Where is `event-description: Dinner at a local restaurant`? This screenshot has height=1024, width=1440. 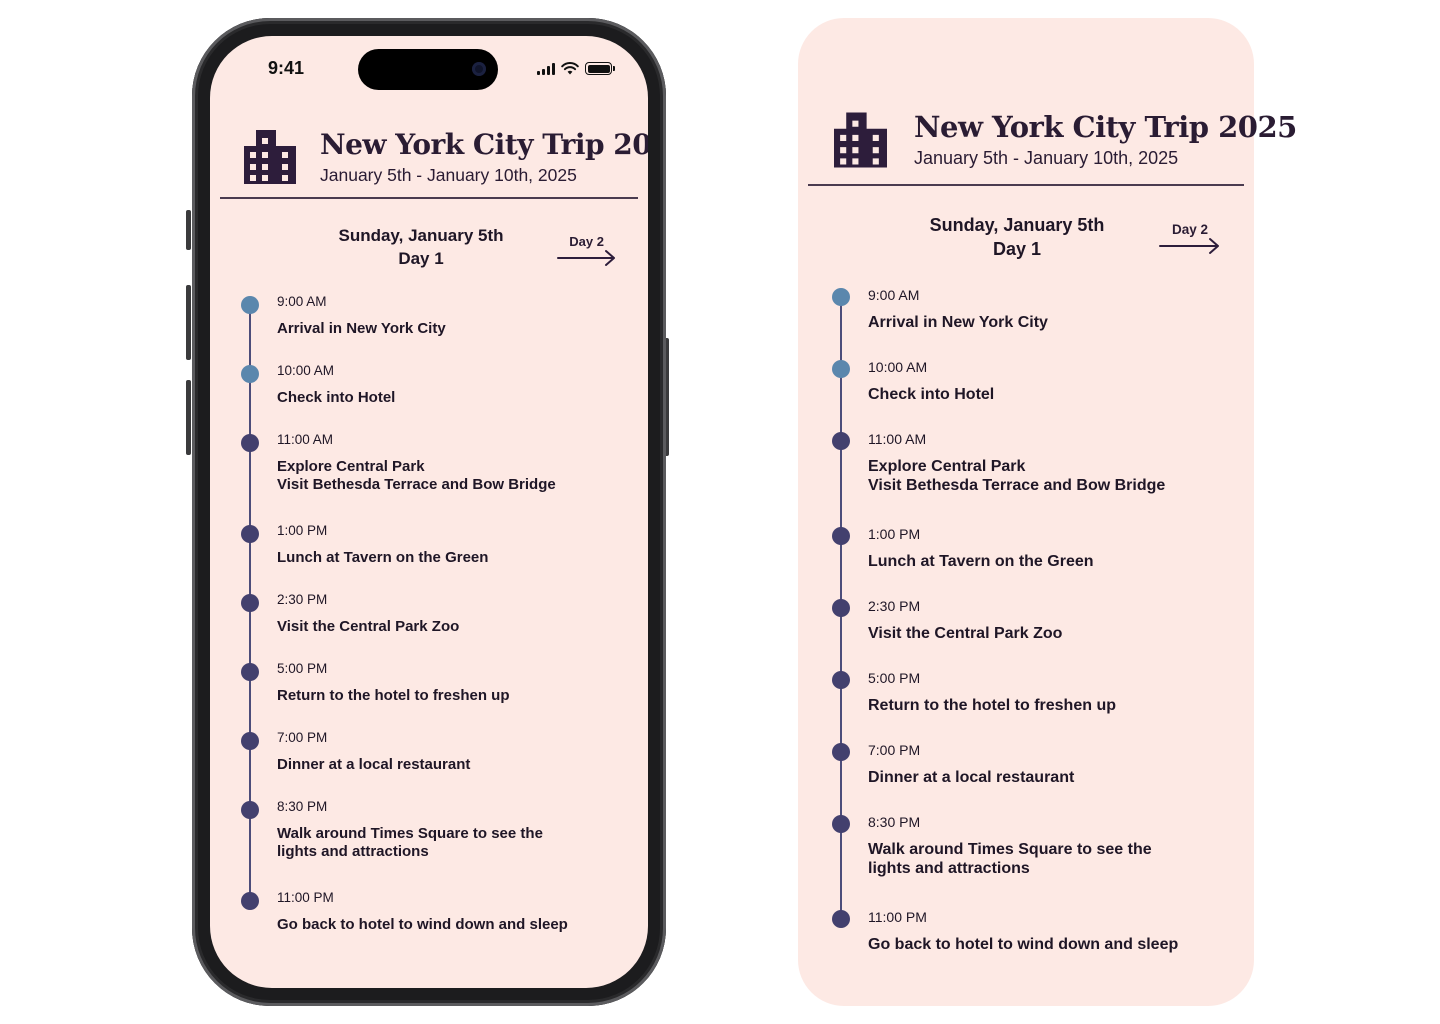
event-description: Dinner at a local restaurant is located at coordinates (427, 765).